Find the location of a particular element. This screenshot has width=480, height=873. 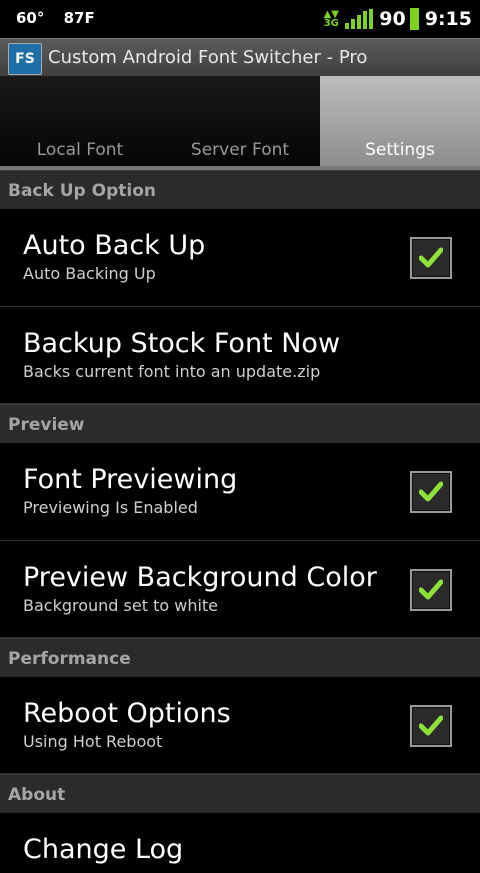

tab-settings: Settings is located at coordinates (400, 123).